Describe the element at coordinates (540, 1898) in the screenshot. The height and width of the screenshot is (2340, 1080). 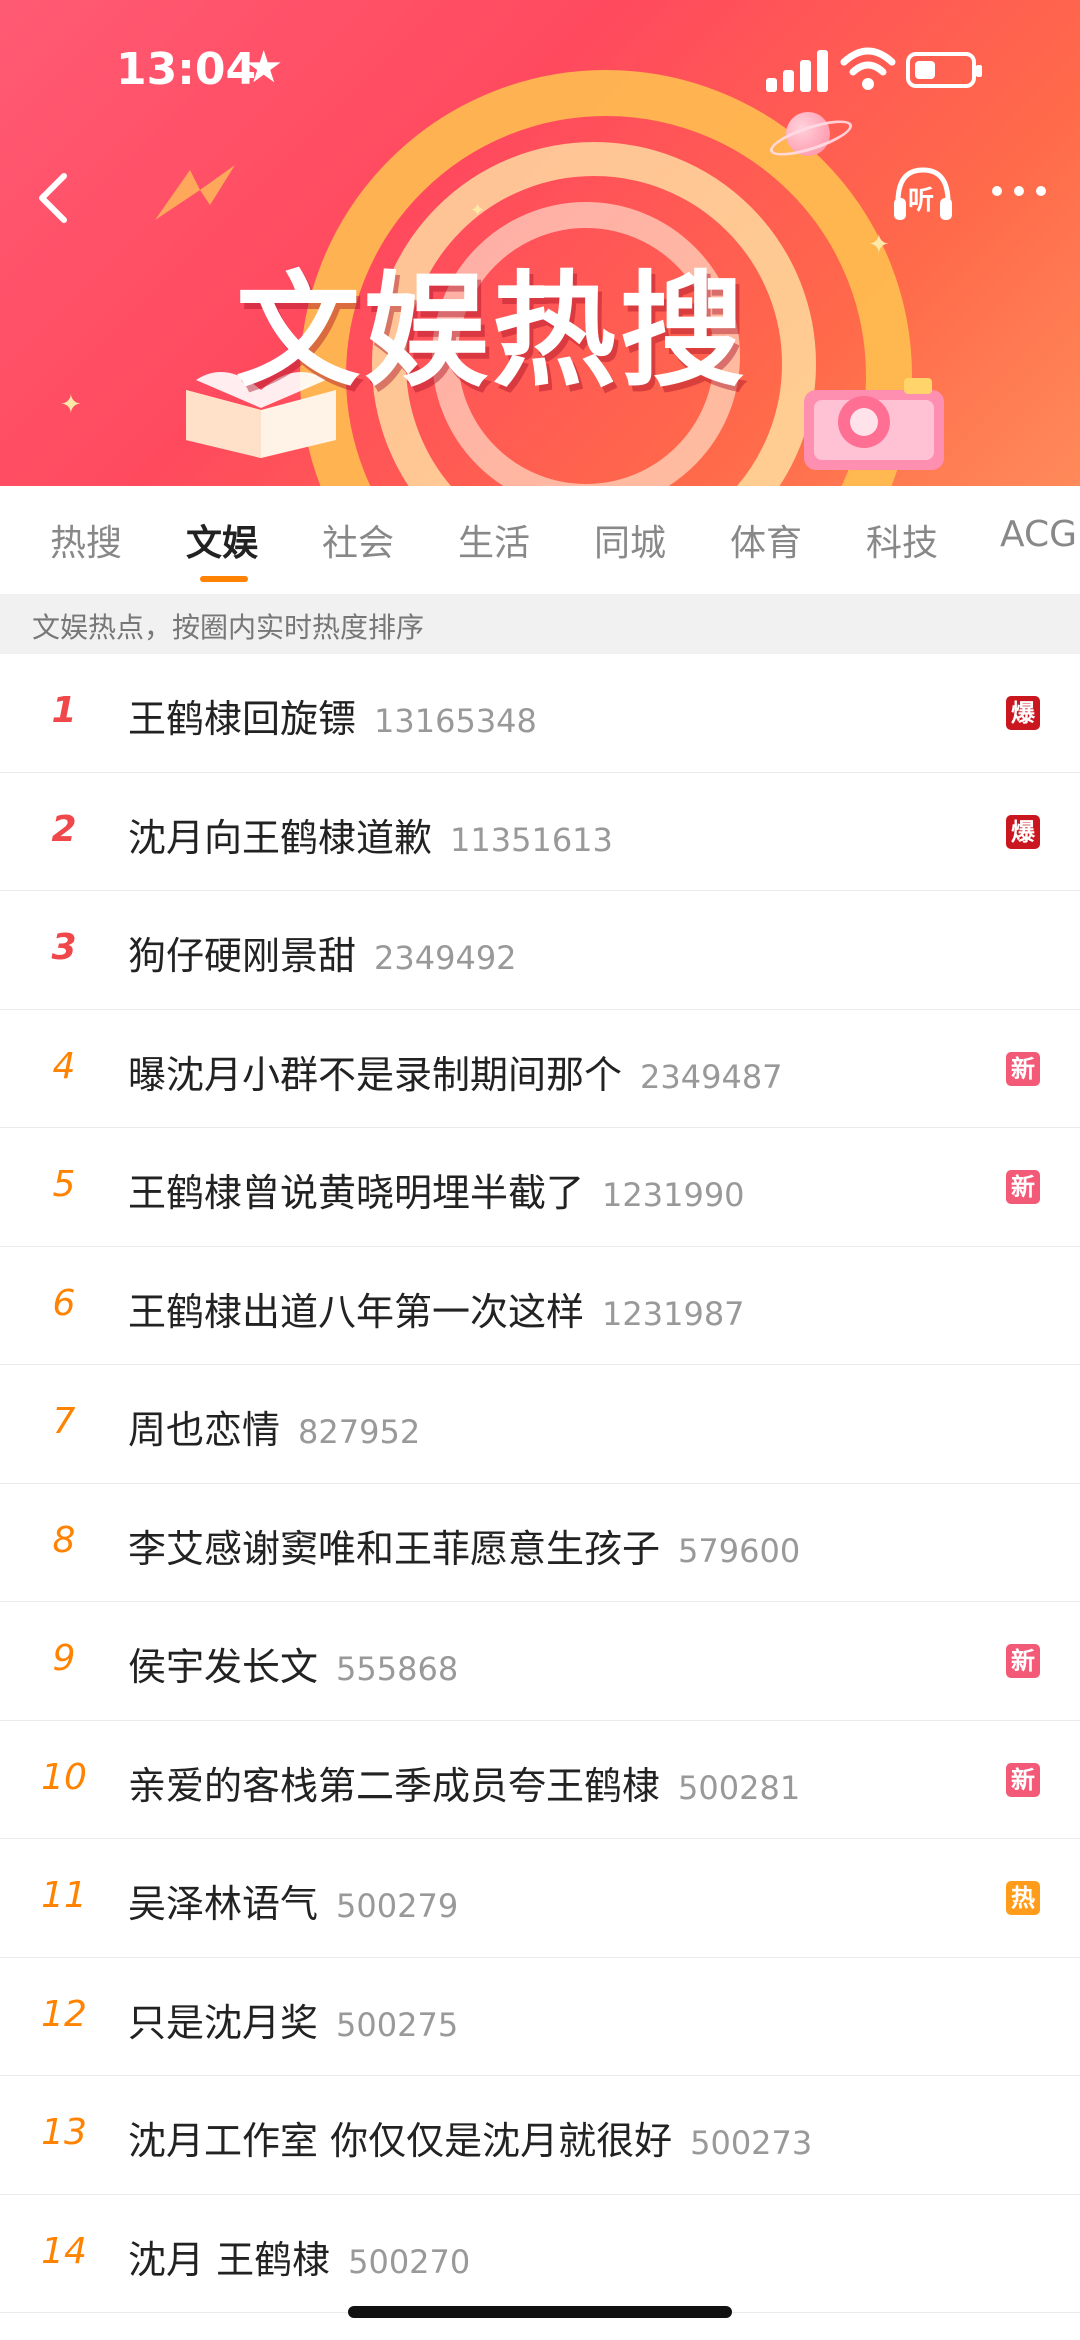
I see `list-item: 11 吴泽林语气 500279 热` at that location.